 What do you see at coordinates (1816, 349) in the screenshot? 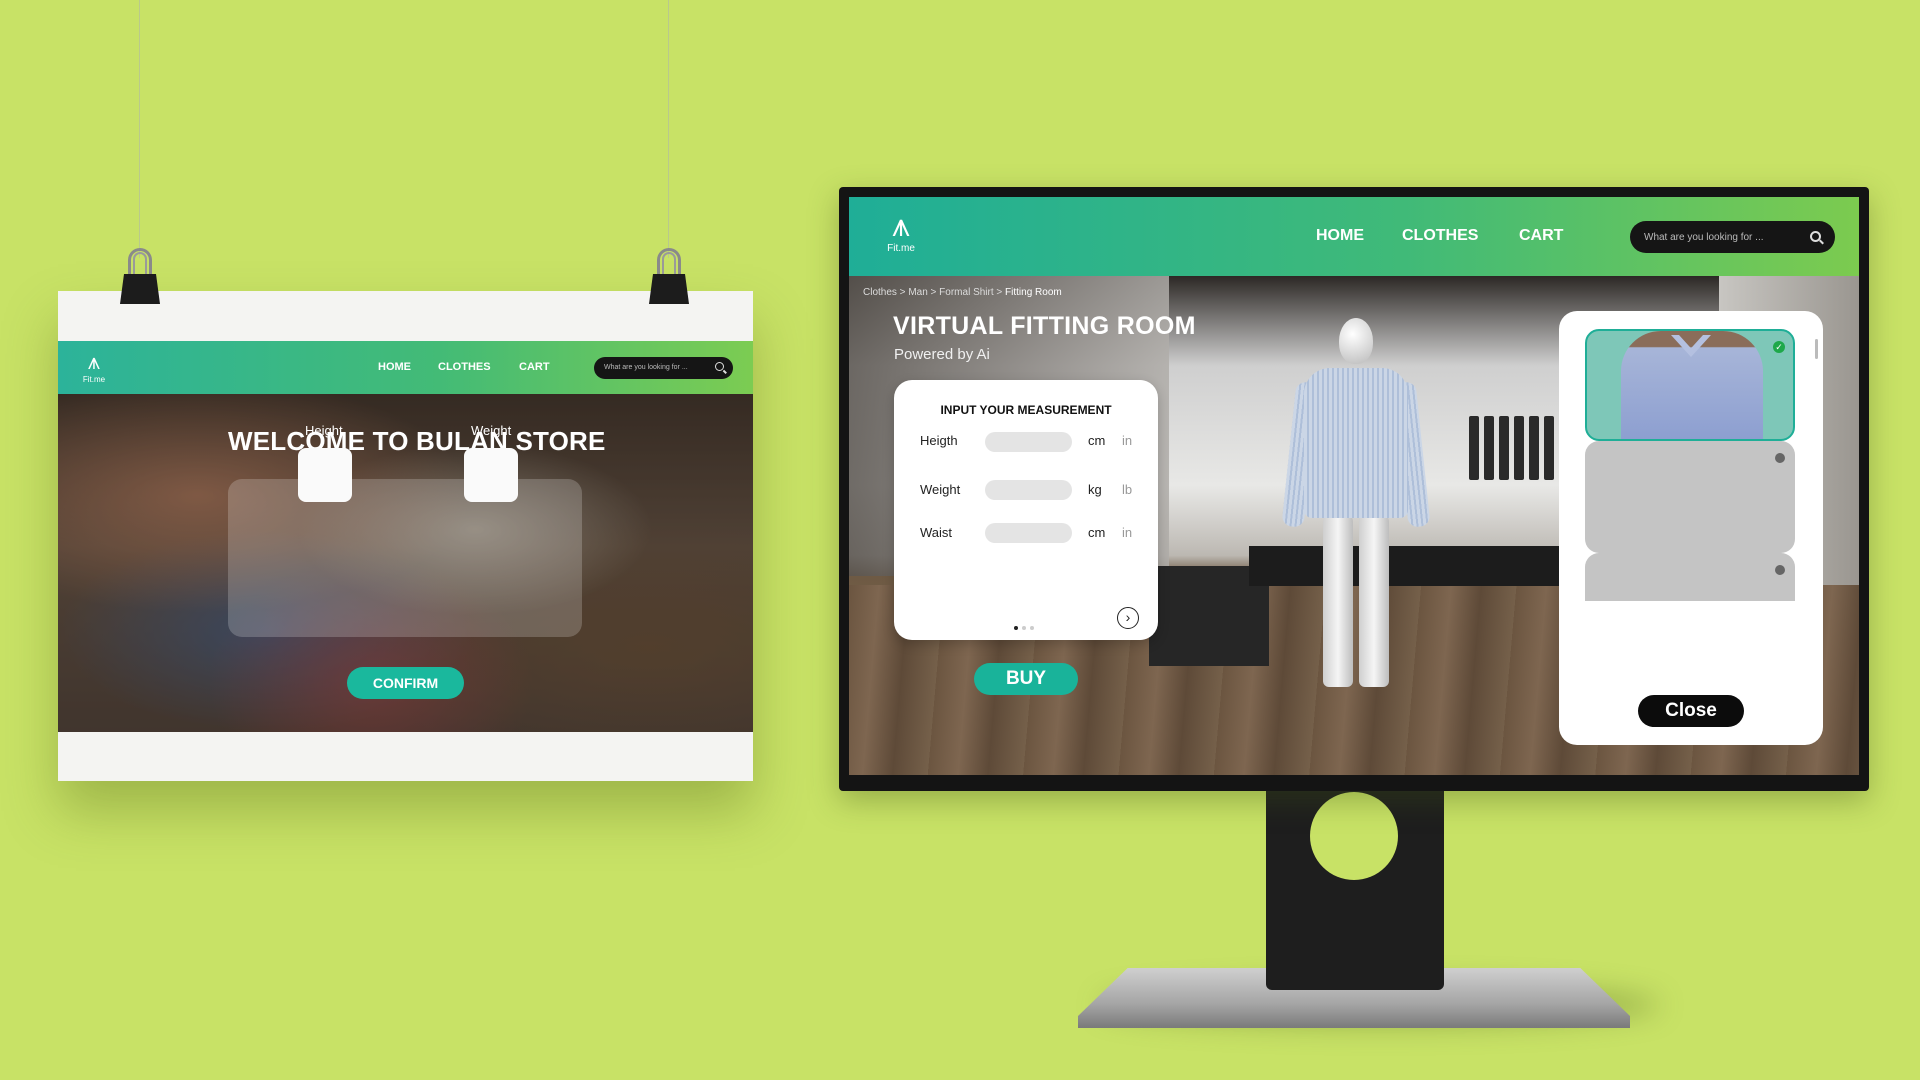
I see `panel-scrollbar` at bounding box center [1816, 349].